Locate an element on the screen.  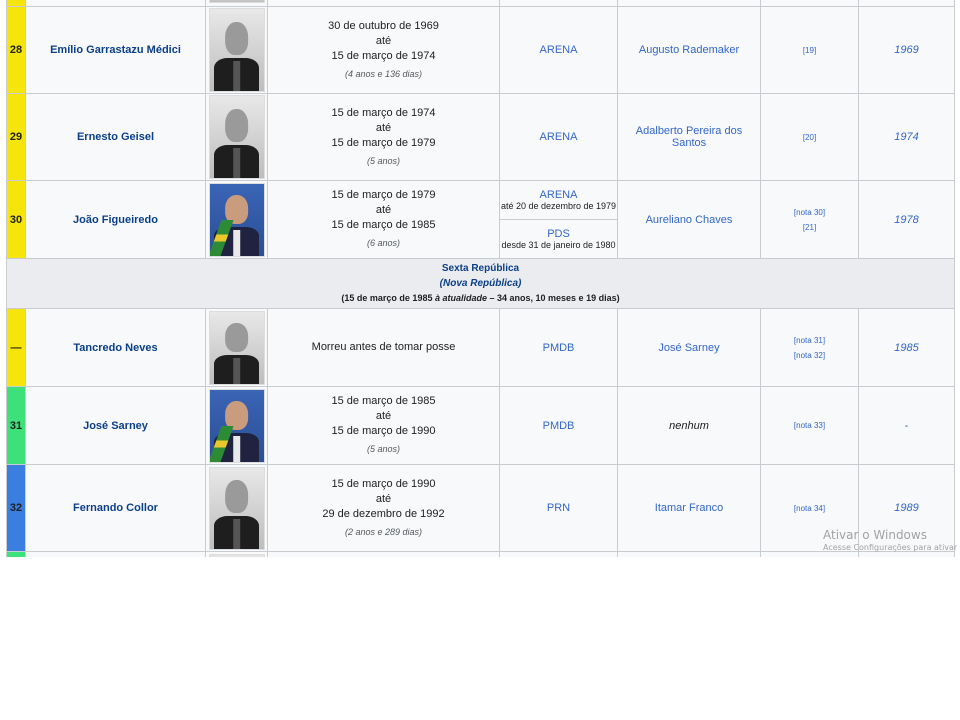
period-end: – 34 anos, 10 meses e 19 dias) is located at coordinates (553, 298).